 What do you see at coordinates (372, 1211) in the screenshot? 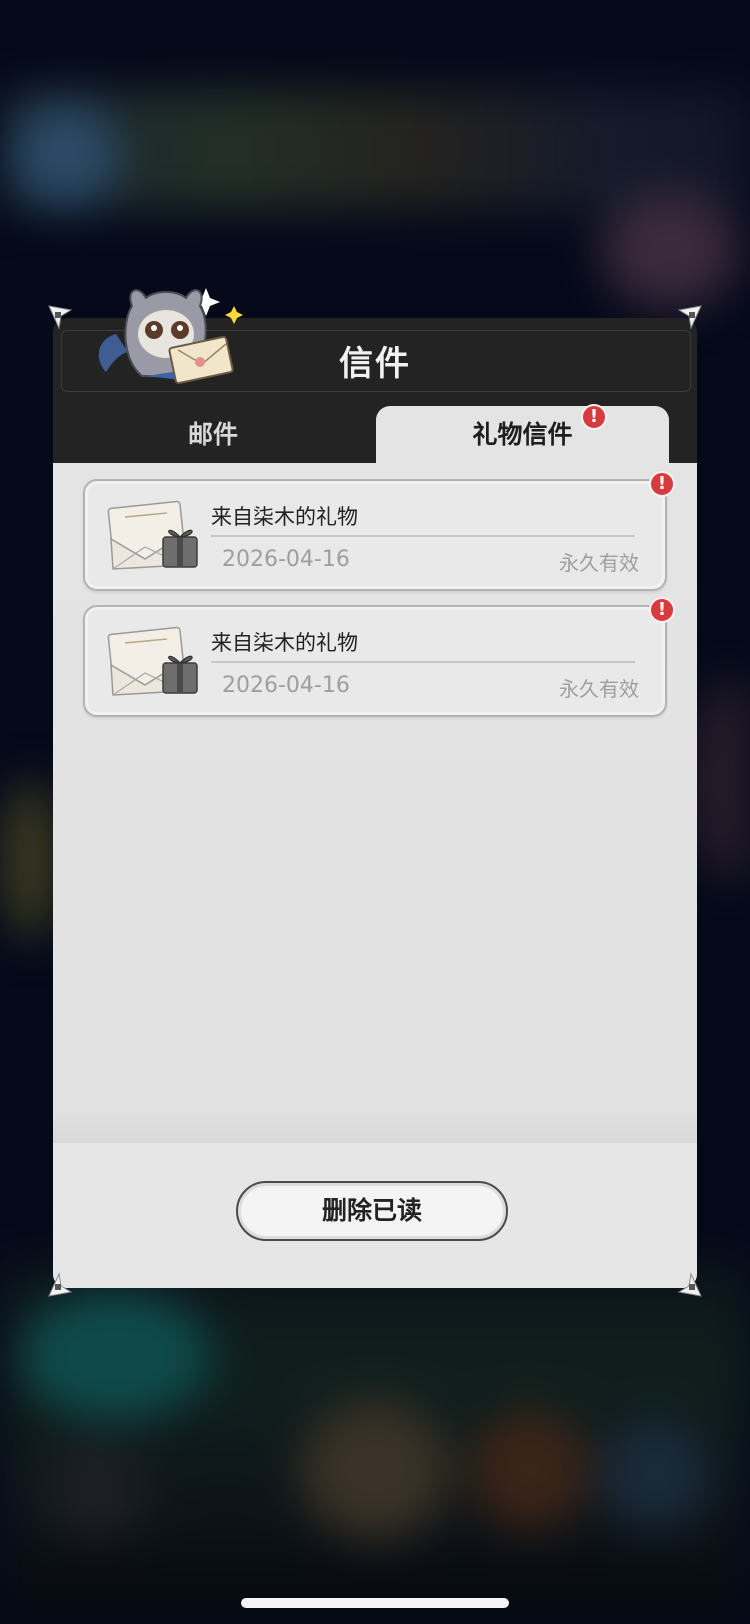
I see `delete-read-button: 删除已读` at bounding box center [372, 1211].